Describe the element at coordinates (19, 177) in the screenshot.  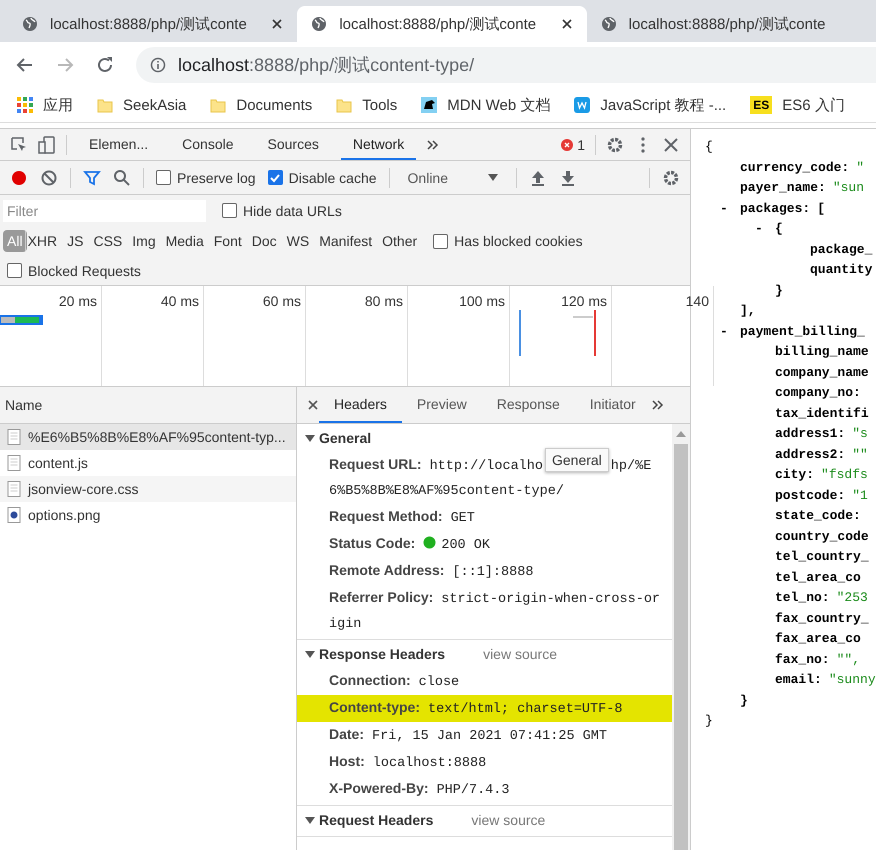
I see `record-icon` at that location.